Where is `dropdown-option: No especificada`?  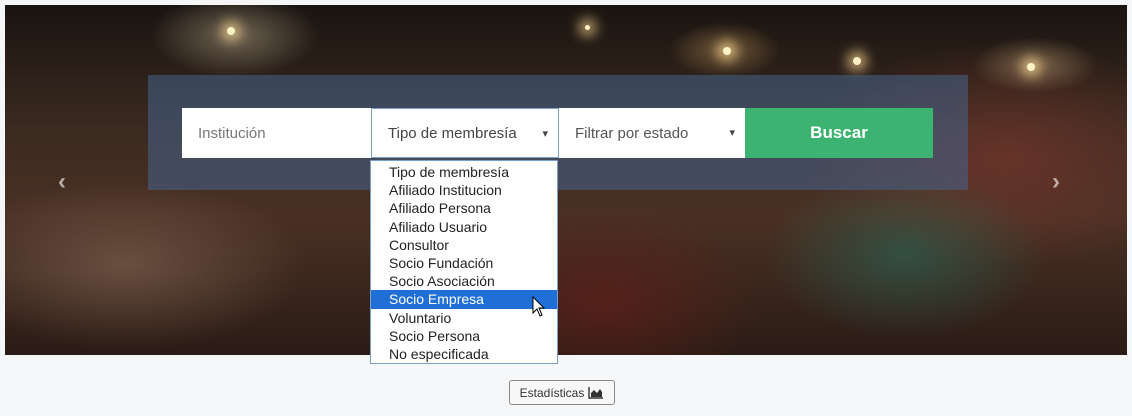 dropdown-option: No especificada is located at coordinates (464, 354).